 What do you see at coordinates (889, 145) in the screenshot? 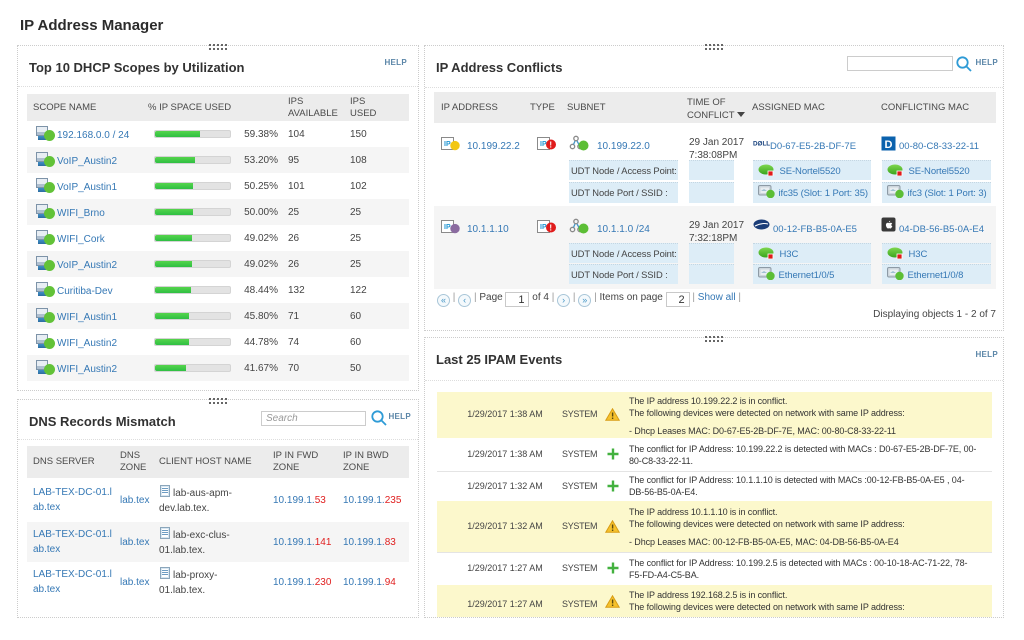
I see `svg-text: D` at bounding box center [889, 145].